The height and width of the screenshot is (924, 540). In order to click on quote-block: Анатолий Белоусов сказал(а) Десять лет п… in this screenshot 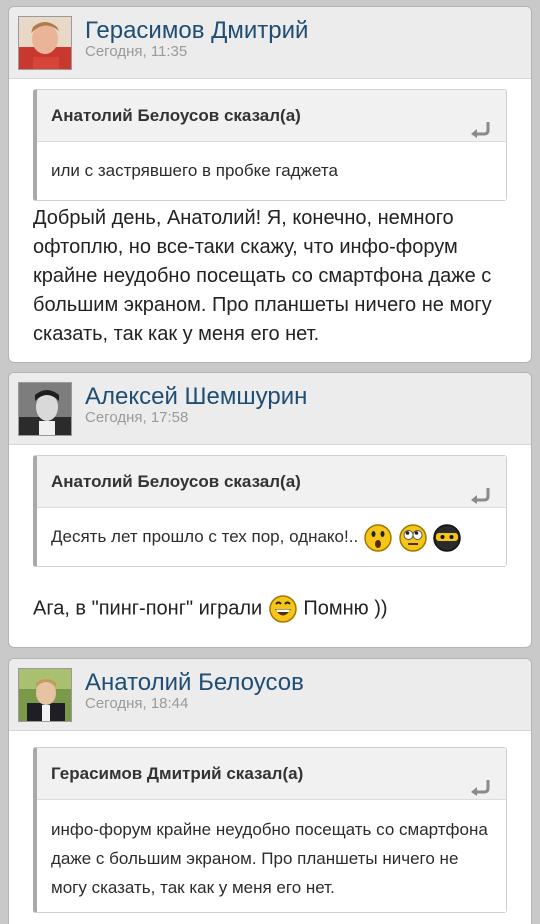, I will do `click(270, 511)`.